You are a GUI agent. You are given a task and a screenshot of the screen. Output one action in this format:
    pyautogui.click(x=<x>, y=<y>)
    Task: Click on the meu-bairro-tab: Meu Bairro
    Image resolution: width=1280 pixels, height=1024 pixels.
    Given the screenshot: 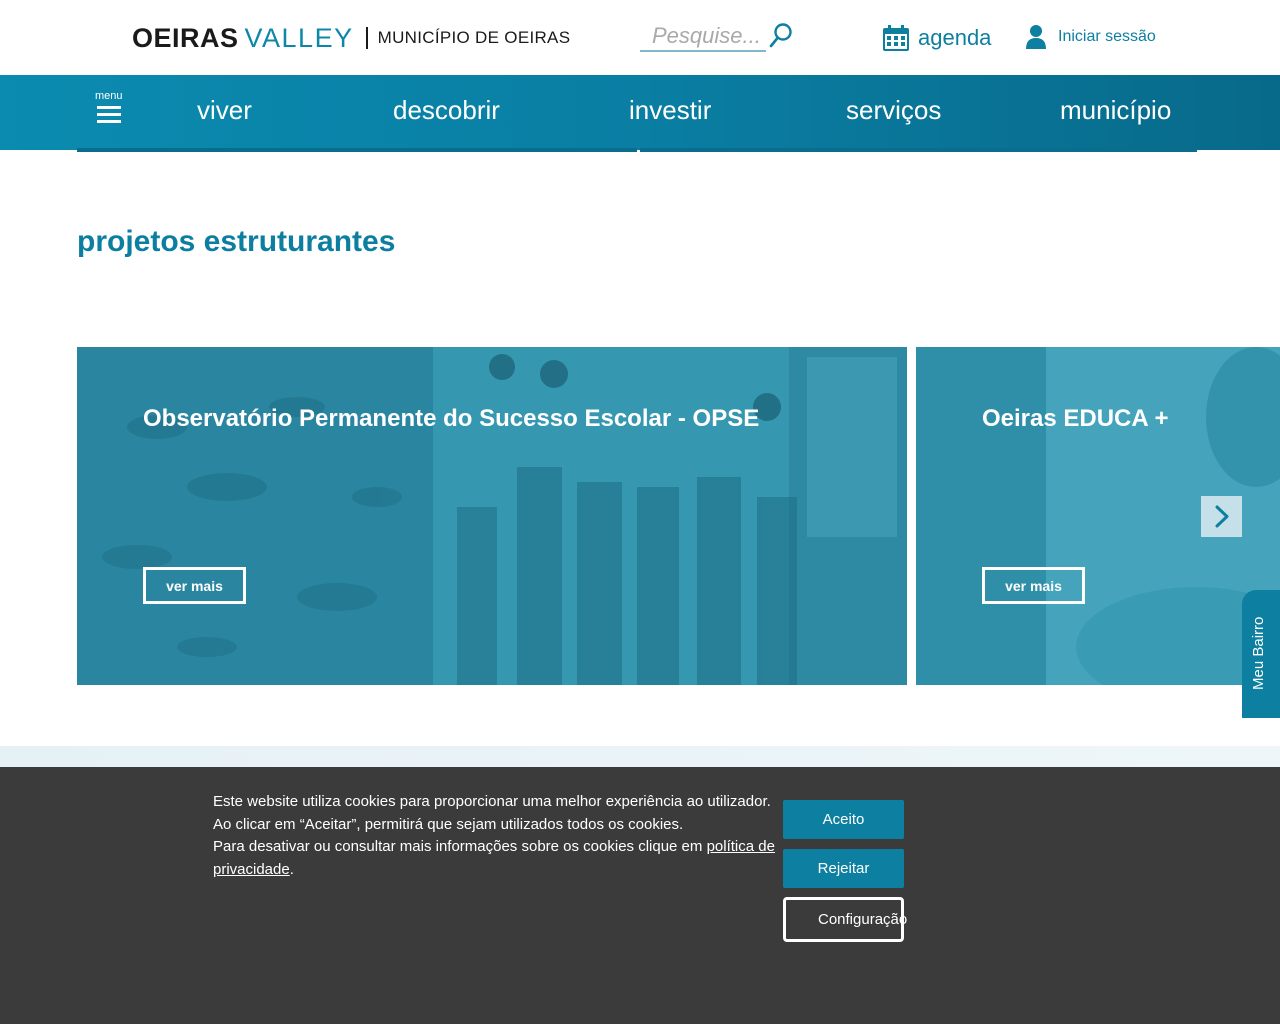 What is the action you would take?
    pyautogui.click(x=1261, y=654)
    